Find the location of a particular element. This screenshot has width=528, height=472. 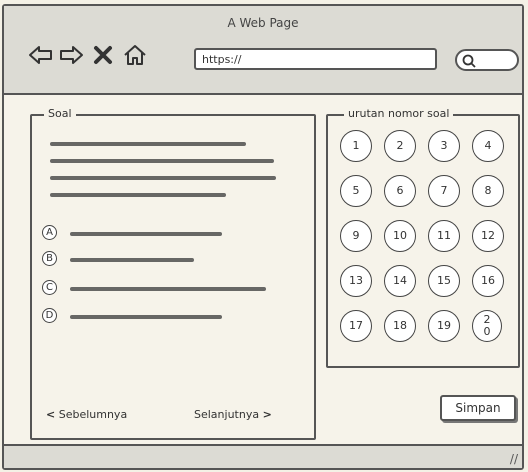

question-number-button: 9 is located at coordinates (356, 236).